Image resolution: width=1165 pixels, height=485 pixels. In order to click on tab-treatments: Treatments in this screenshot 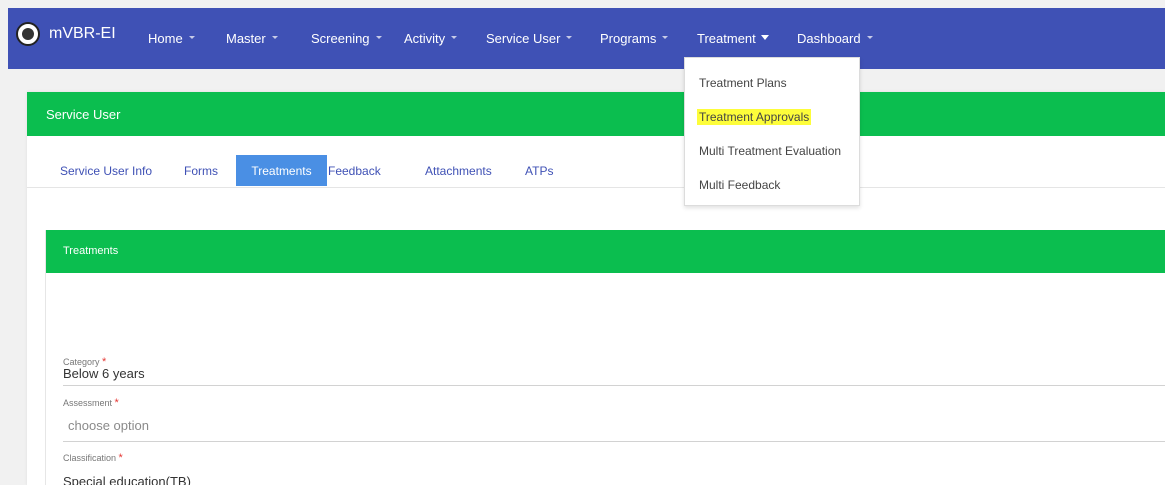, I will do `click(281, 170)`.